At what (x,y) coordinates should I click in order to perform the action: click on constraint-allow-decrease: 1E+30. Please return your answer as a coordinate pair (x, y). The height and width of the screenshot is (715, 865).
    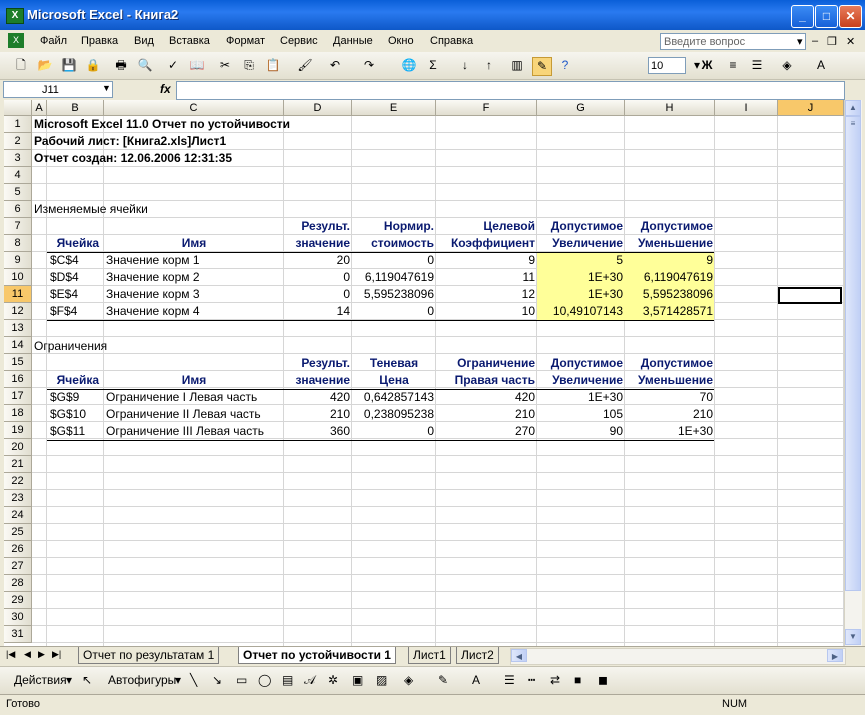
    Looking at the image, I should click on (669, 431).